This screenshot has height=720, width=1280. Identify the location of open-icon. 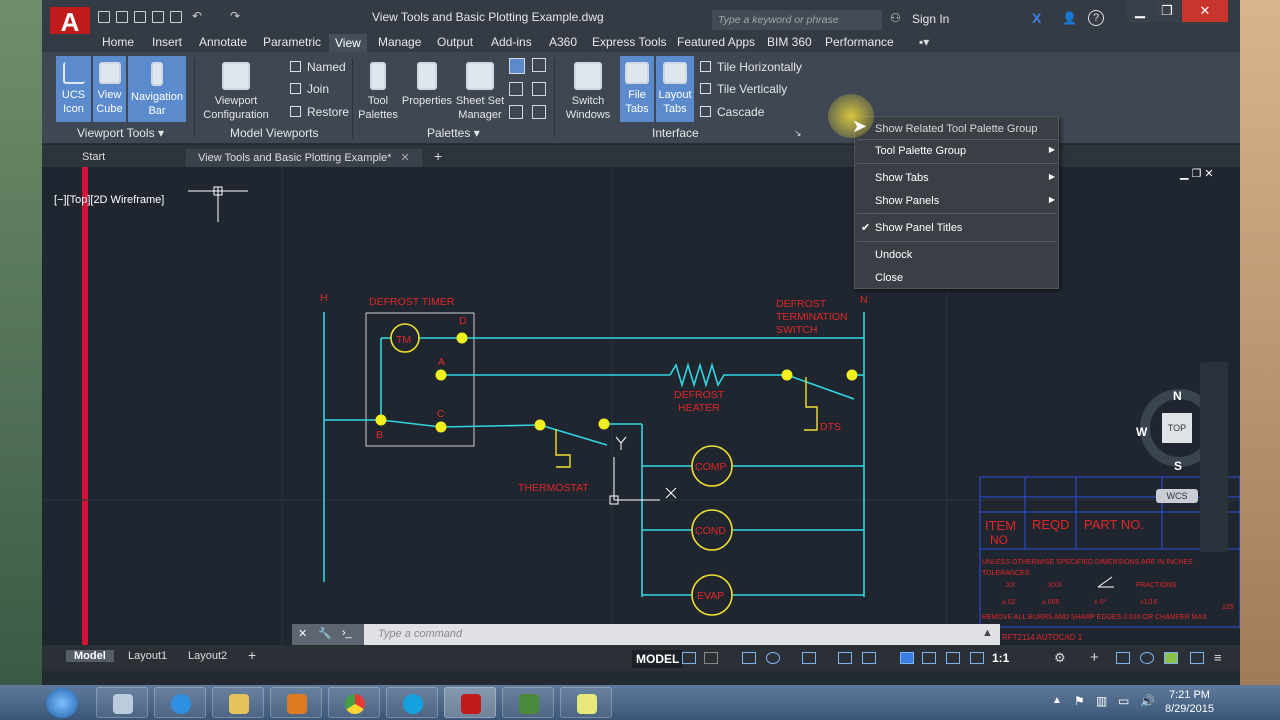
(122, 17).